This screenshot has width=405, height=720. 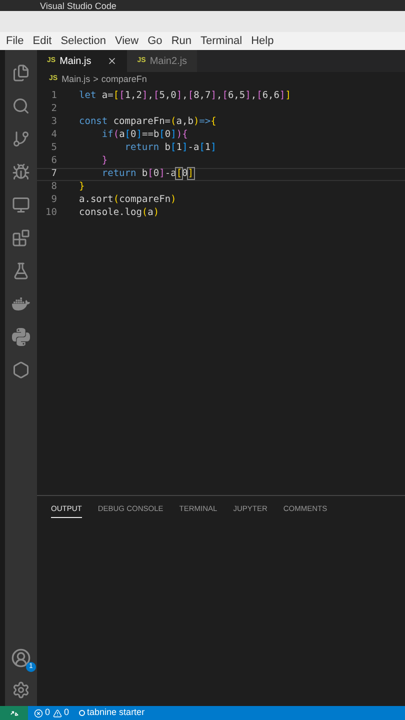 What do you see at coordinates (42, 41) in the screenshot?
I see `menu-item: Edit` at bounding box center [42, 41].